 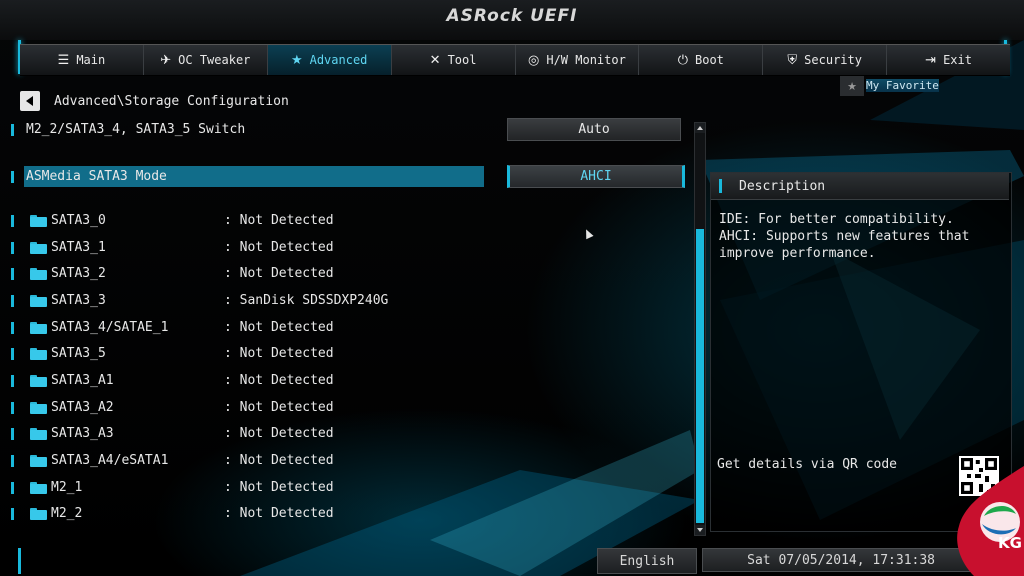 What do you see at coordinates (67, 513) in the screenshot?
I see `device-port: M2_2` at bounding box center [67, 513].